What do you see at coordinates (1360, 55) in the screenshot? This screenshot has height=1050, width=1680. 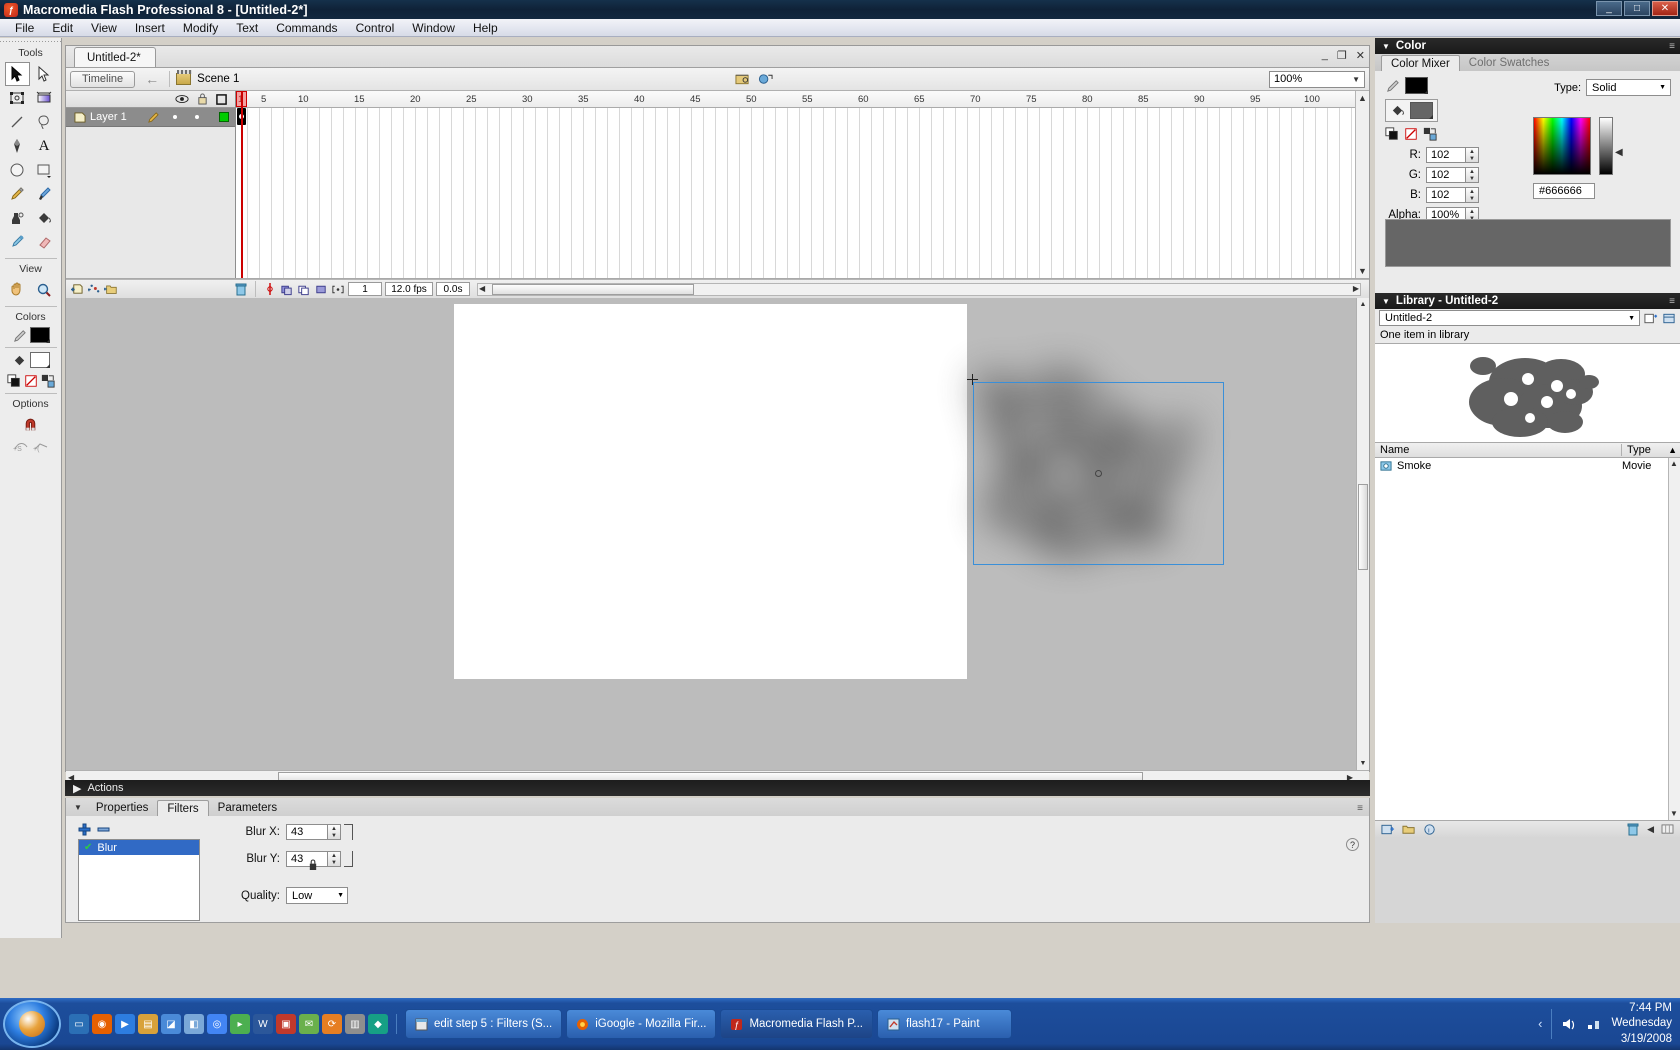 I see `doc-close-button: ✕` at bounding box center [1360, 55].